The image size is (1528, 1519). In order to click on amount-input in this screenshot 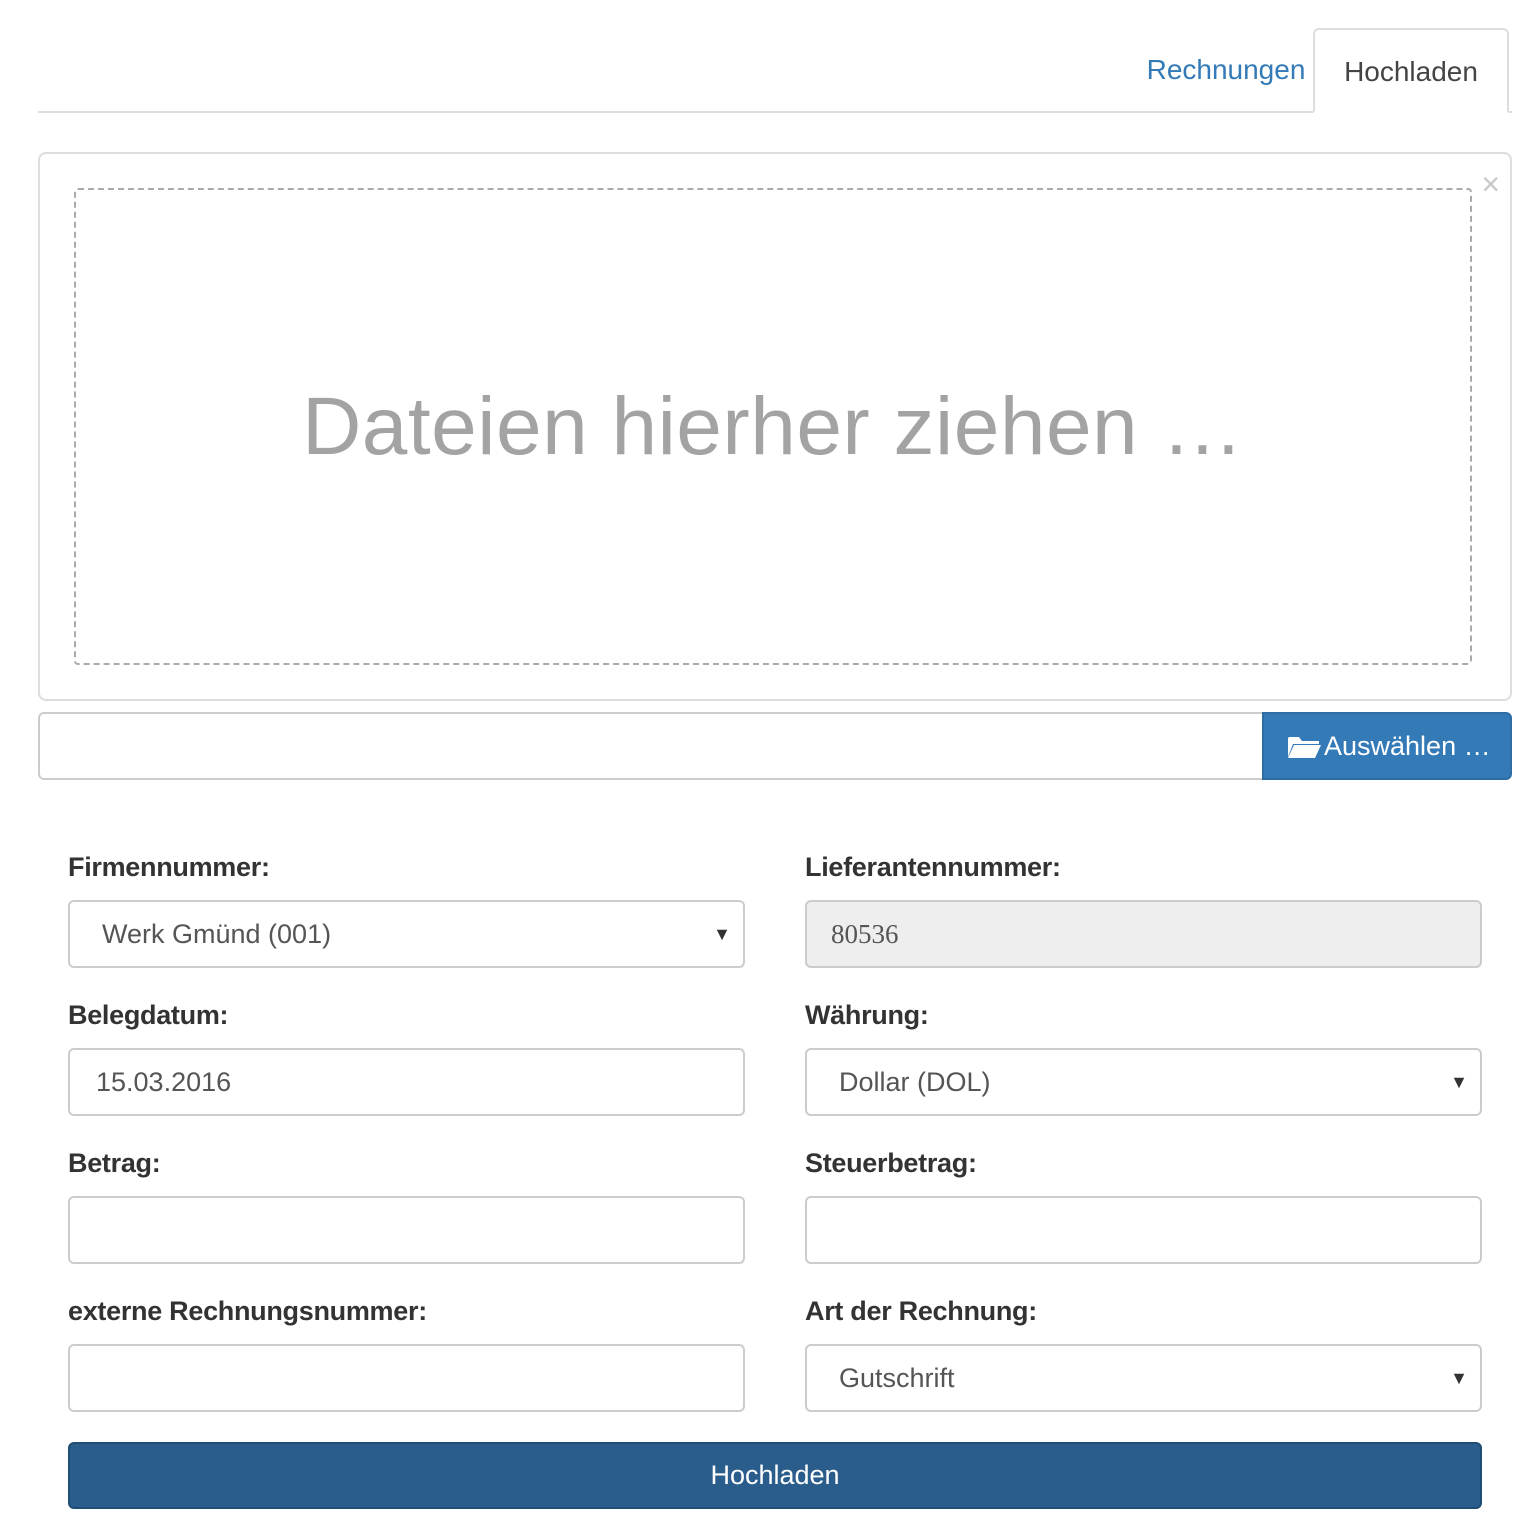, I will do `click(406, 1230)`.